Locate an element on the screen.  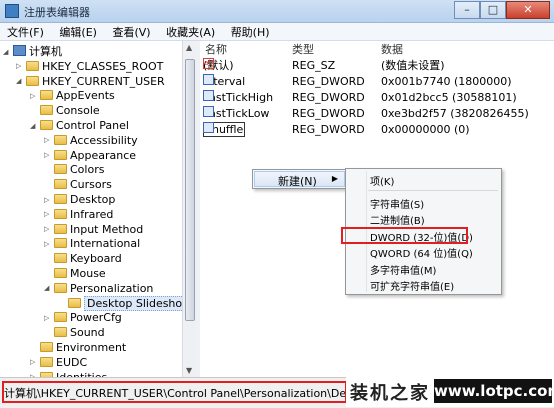
tree-node-label: AppEvents is located at coordinates (85, 96).